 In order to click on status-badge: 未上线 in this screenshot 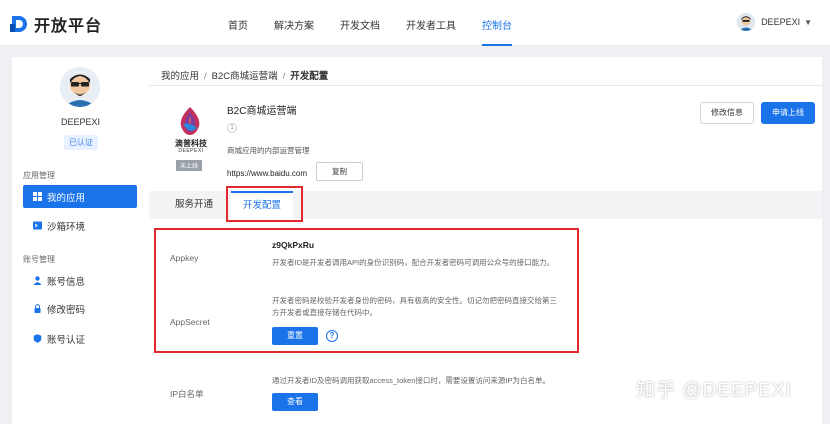, I will do `click(189, 165)`.